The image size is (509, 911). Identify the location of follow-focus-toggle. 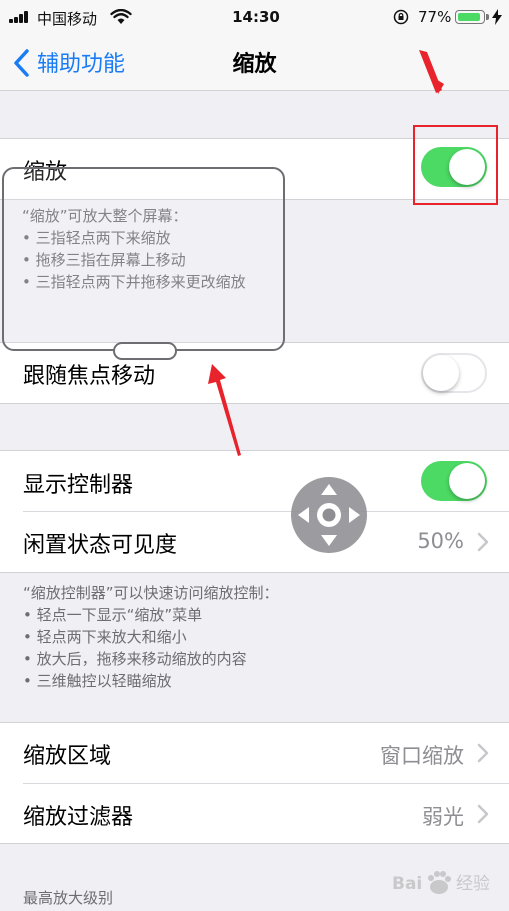
(454, 373).